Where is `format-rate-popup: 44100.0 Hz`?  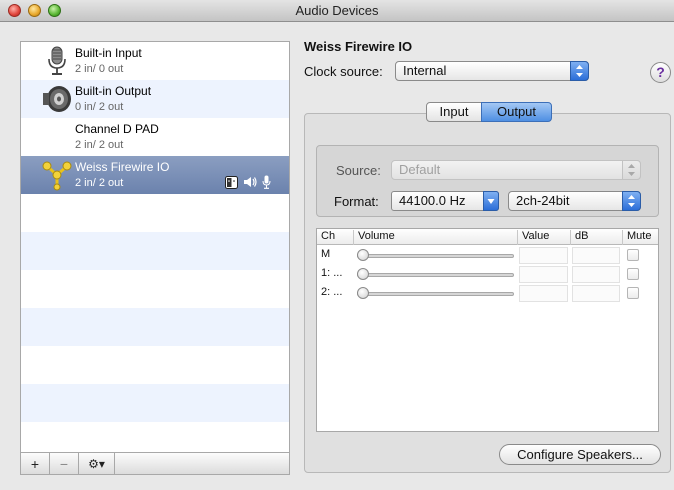 format-rate-popup: 44100.0 Hz is located at coordinates (445, 201).